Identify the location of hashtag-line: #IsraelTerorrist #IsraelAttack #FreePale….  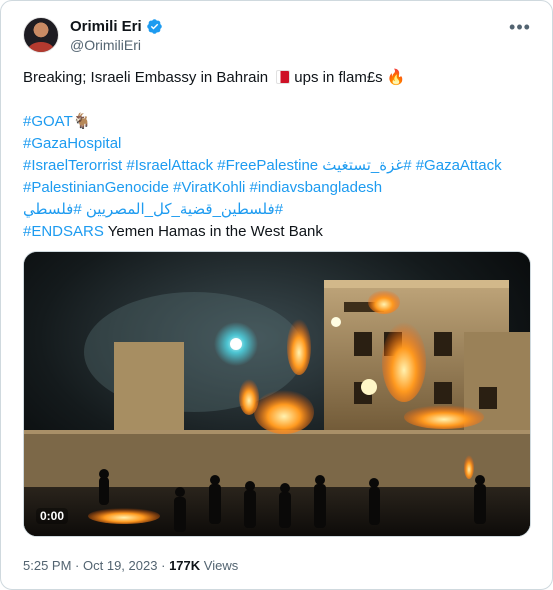
(280, 166).